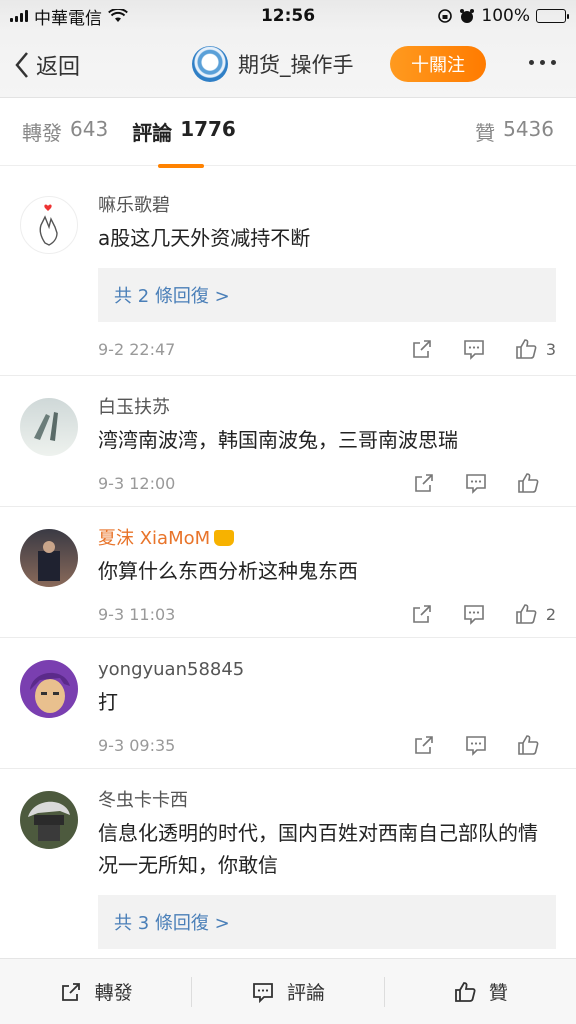  Describe the element at coordinates (288, 703) in the screenshot. I see `comment-item: yongyuan58845 打 9-3 09:35` at that location.